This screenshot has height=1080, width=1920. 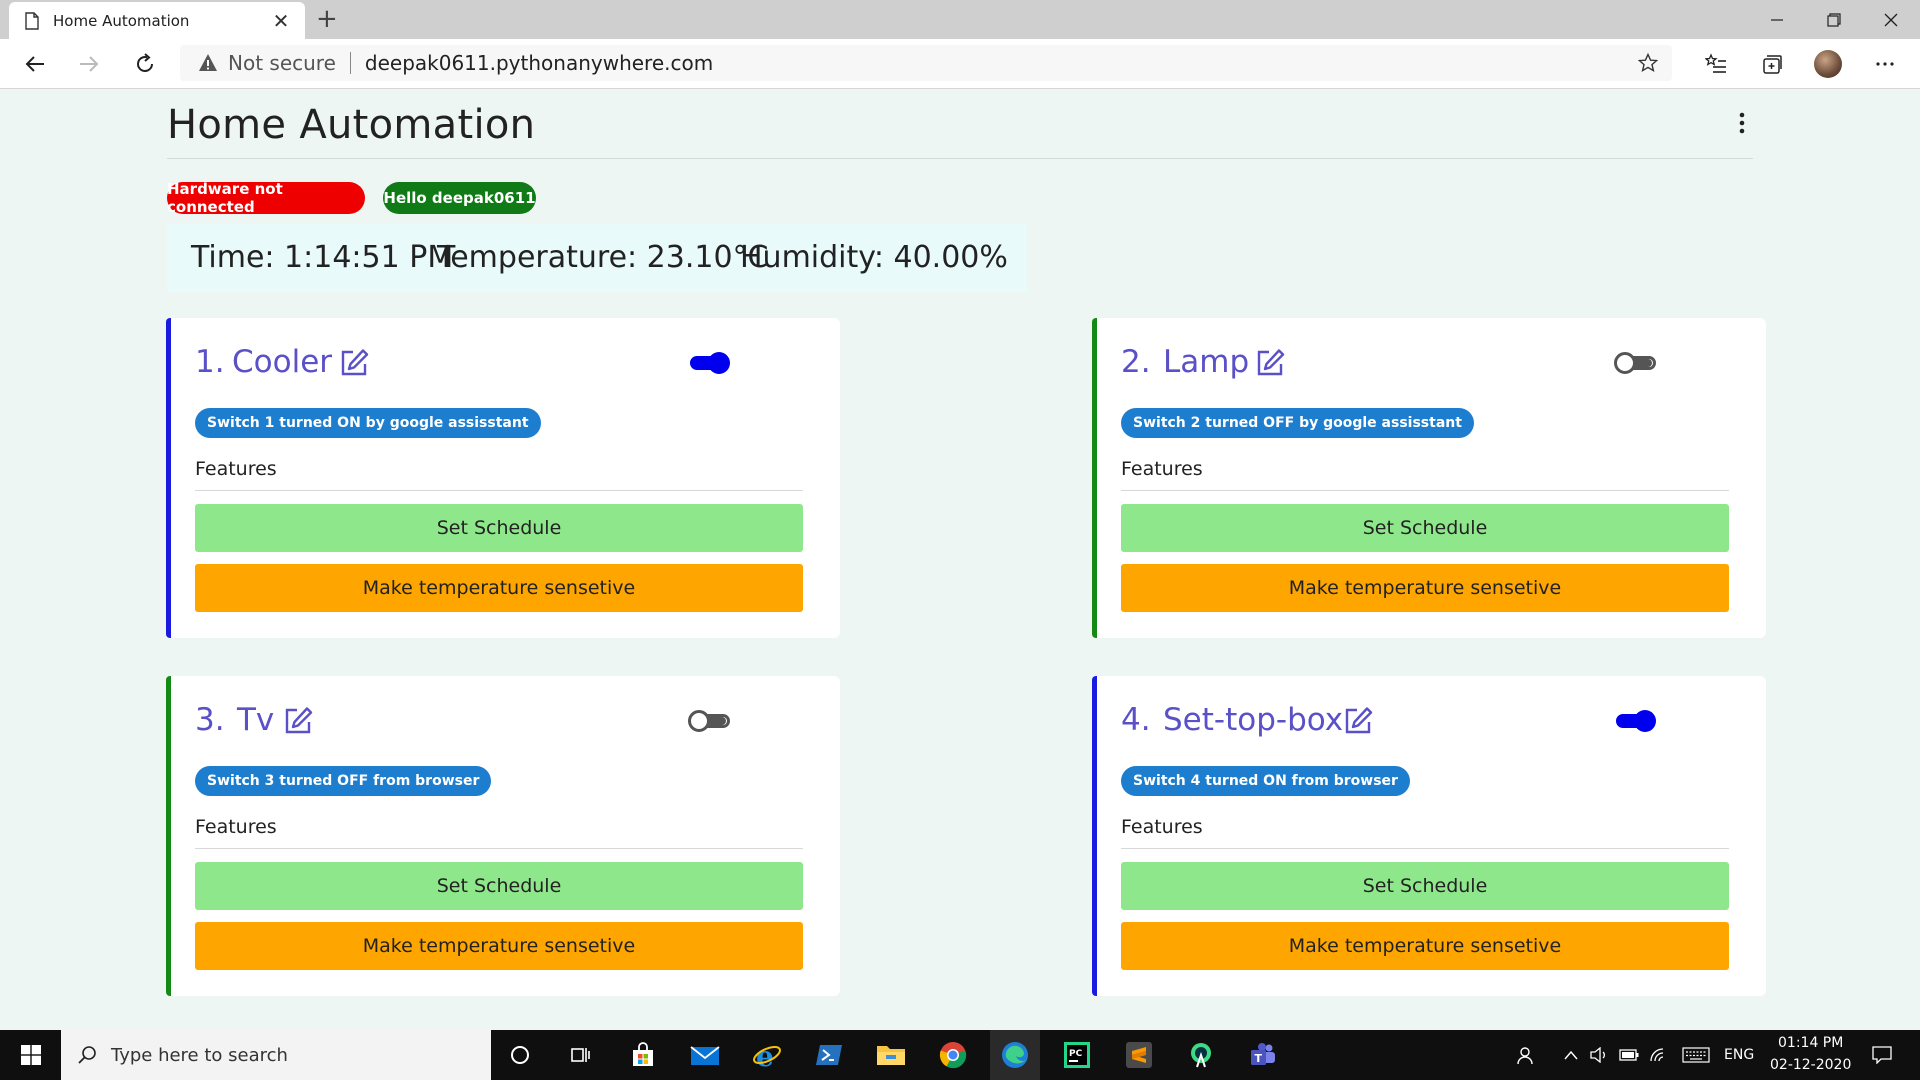 I want to click on status-badge: Switch 3 turned OFF from browser, so click(x=343, y=781).